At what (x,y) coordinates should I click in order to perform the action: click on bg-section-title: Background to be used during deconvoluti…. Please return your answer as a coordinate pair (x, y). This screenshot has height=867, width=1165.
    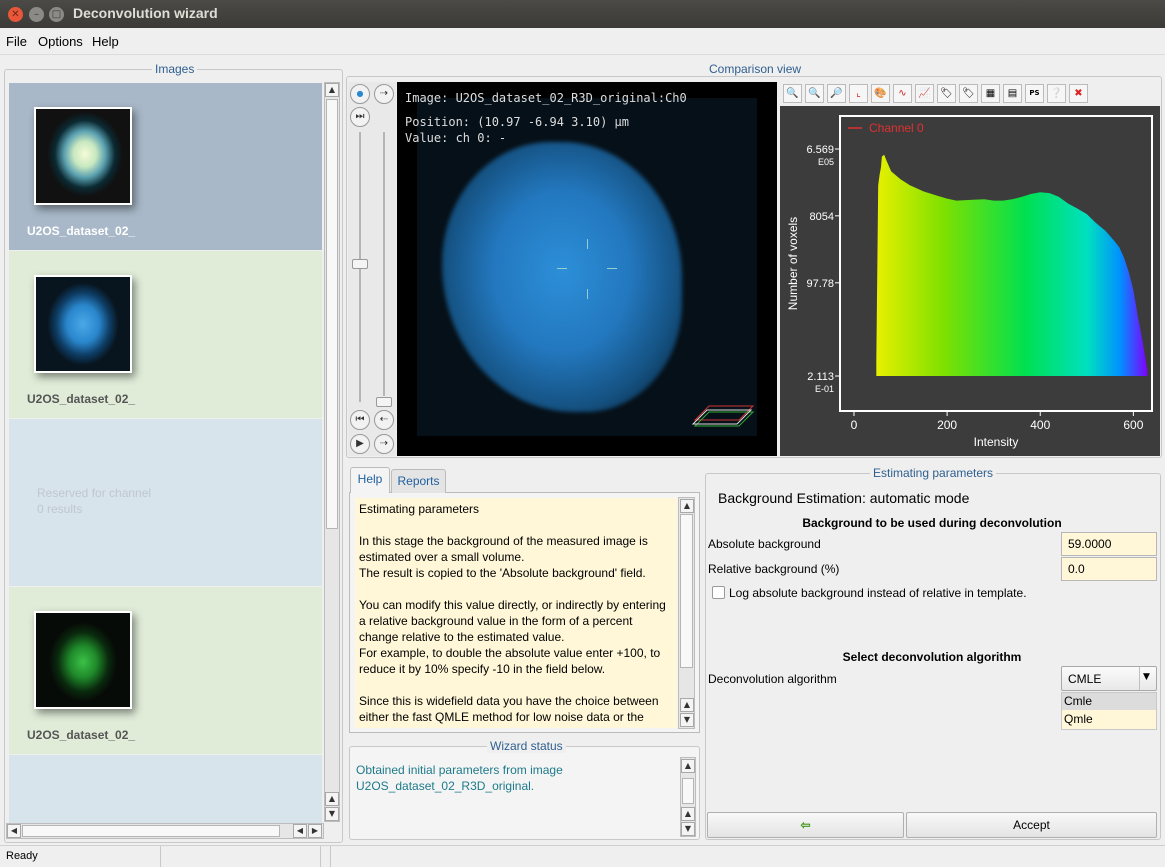
    Looking at the image, I should click on (932, 523).